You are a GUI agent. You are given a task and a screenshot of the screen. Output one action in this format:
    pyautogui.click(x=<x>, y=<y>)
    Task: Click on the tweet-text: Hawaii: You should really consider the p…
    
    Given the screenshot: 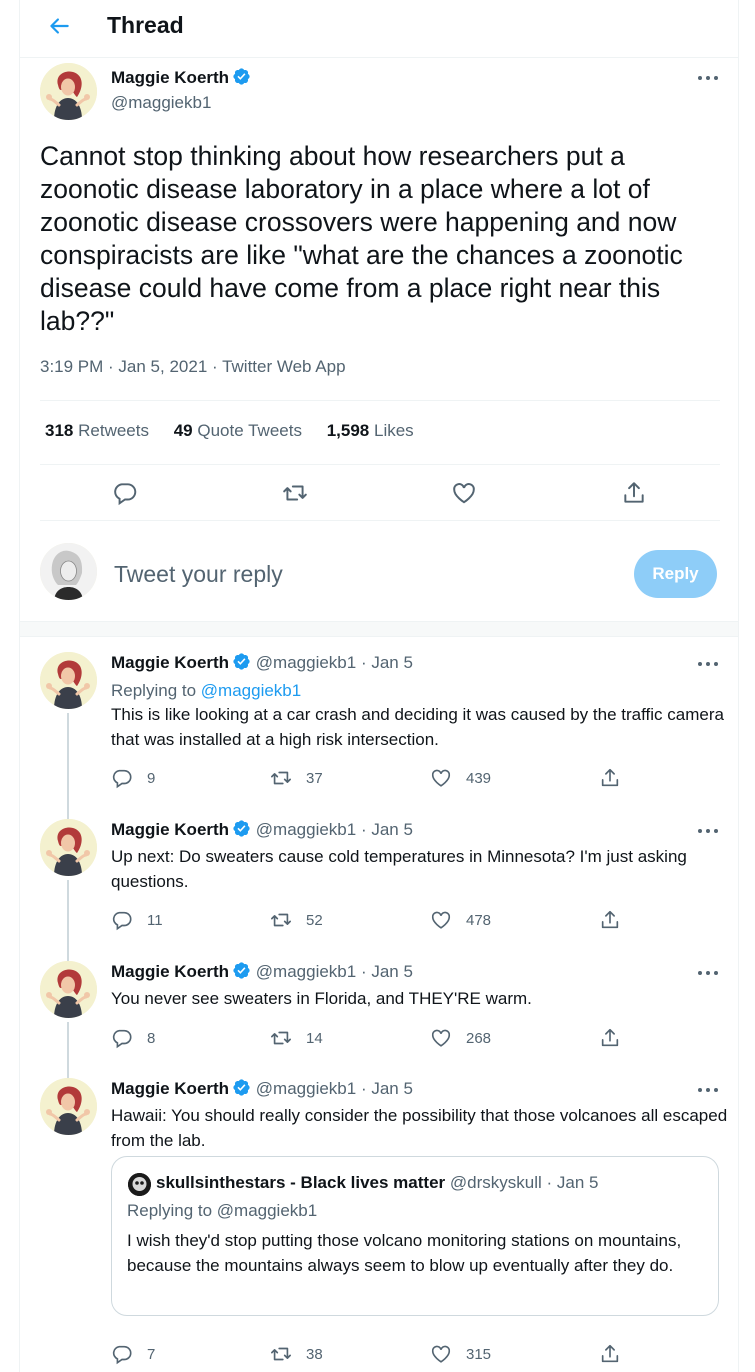 What is the action you would take?
    pyautogui.click(x=419, y=1128)
    